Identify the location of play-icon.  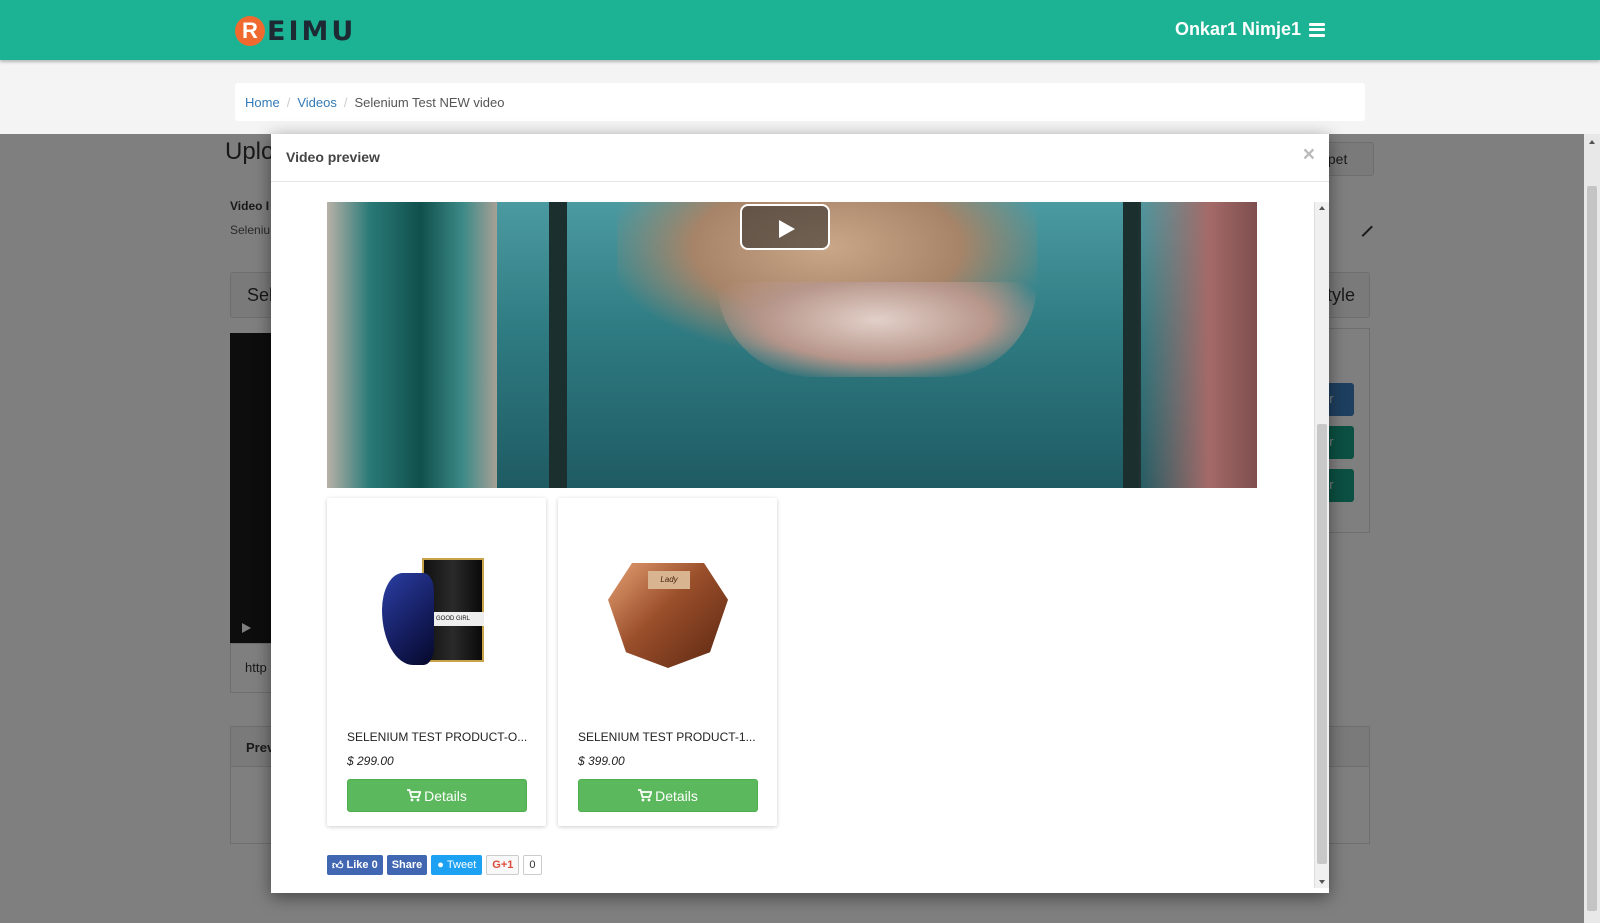
(787, 229).